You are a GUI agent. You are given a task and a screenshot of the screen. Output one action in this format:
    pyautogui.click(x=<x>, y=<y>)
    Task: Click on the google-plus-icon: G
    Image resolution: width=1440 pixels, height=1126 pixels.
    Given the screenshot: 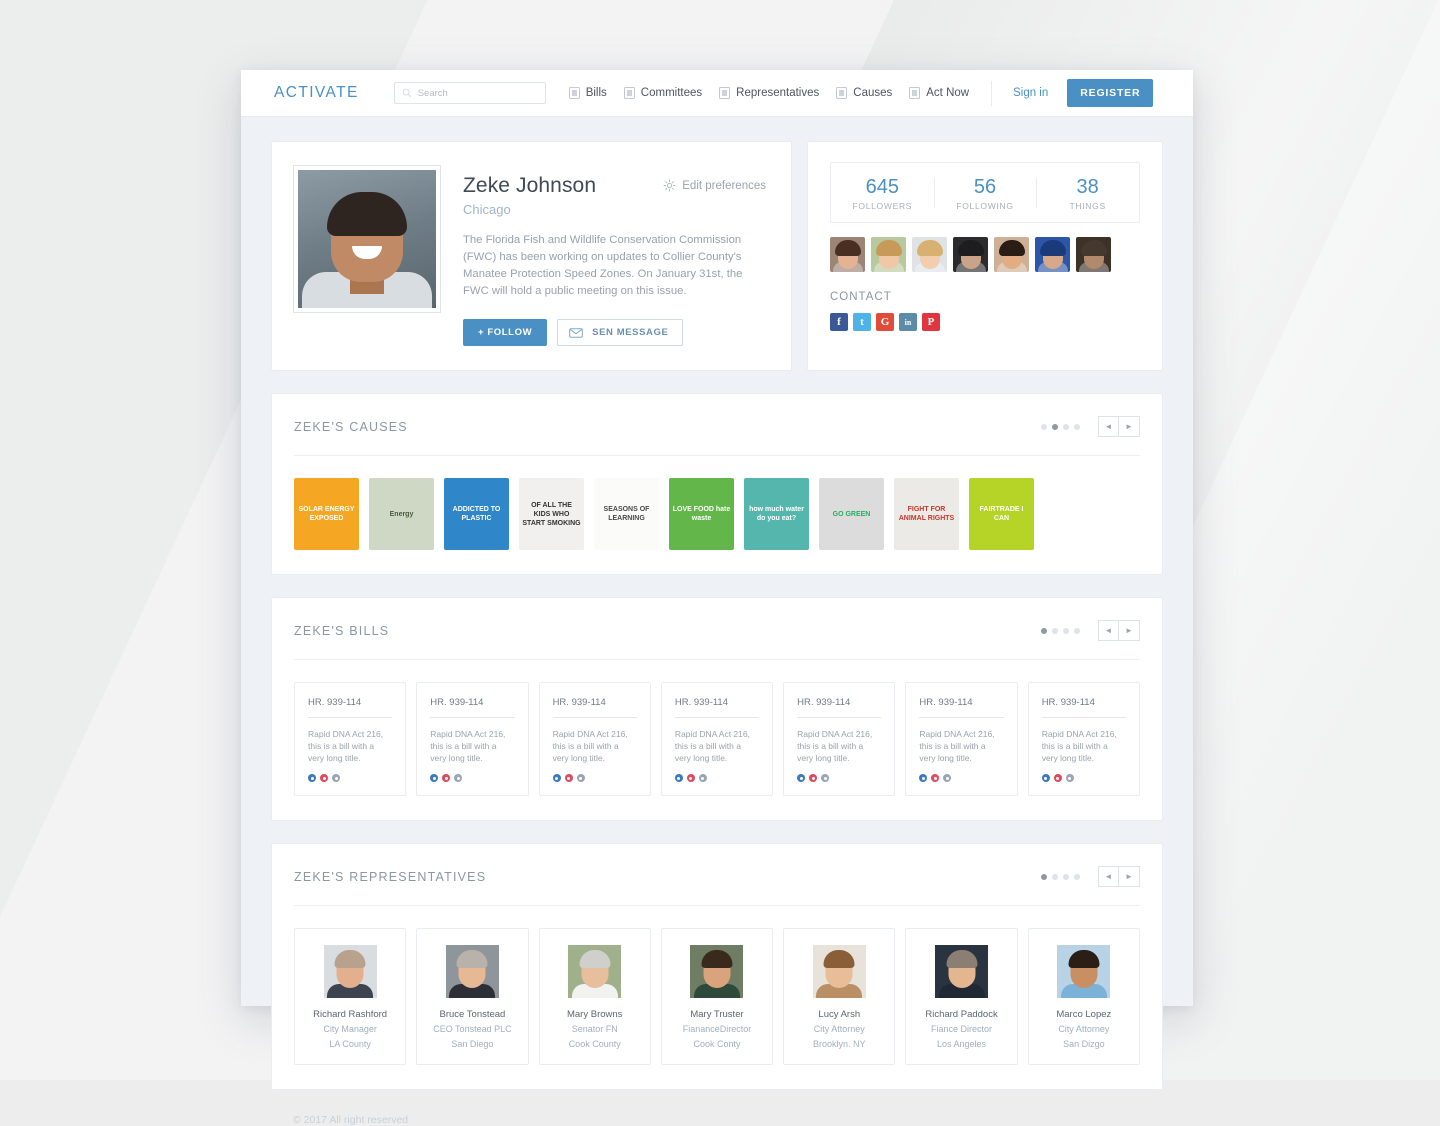 What is the action you would take?
    pyautogui.click(x=885, y=322)
    